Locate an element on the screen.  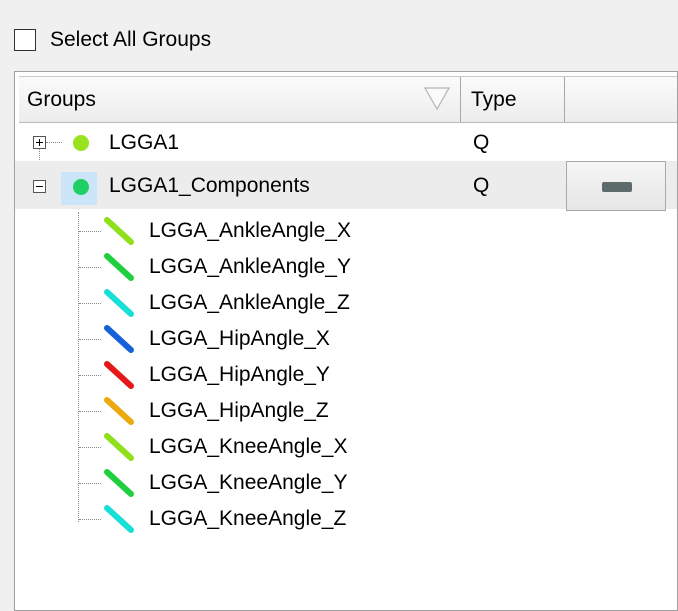
child-label: LGGA_HipAngle_Y is located at coordinates (239, 374).